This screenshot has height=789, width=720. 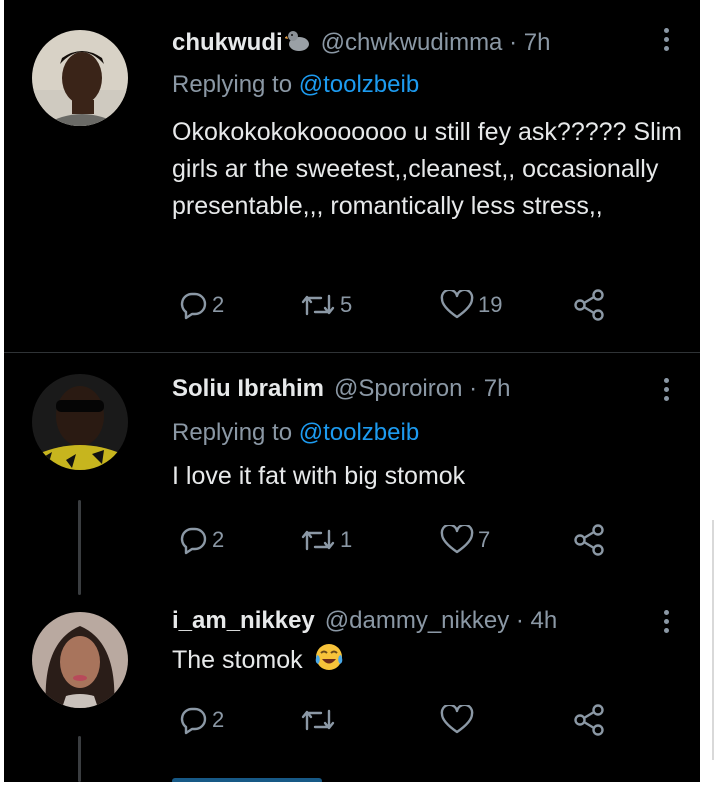 I want to click on retweet-button: 5, so click(x=326, y=305).